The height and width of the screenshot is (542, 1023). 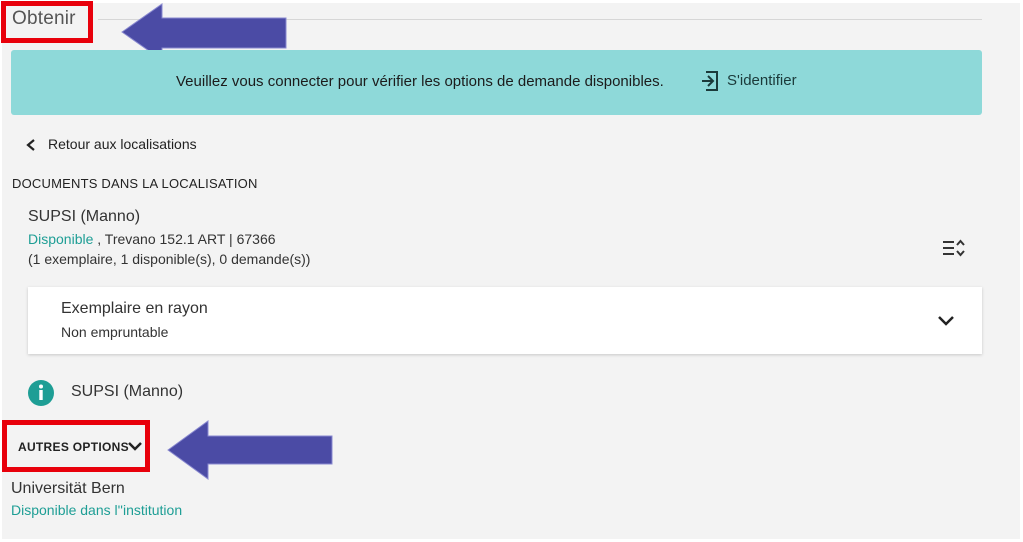 What do you see at coordinates (122, 144) in the screenshot?
I see `back-link-label: Retour aux localisations` at bounding box center [122, 144].